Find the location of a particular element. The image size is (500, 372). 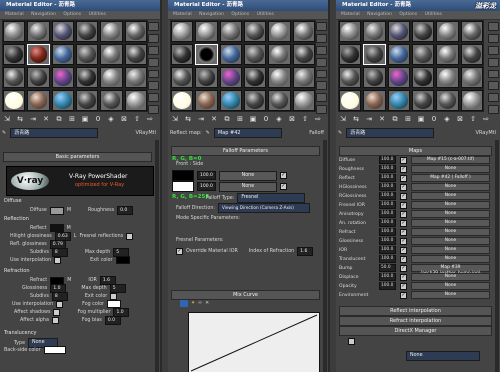

front-map-button: None is located at coordinates (247, 175).